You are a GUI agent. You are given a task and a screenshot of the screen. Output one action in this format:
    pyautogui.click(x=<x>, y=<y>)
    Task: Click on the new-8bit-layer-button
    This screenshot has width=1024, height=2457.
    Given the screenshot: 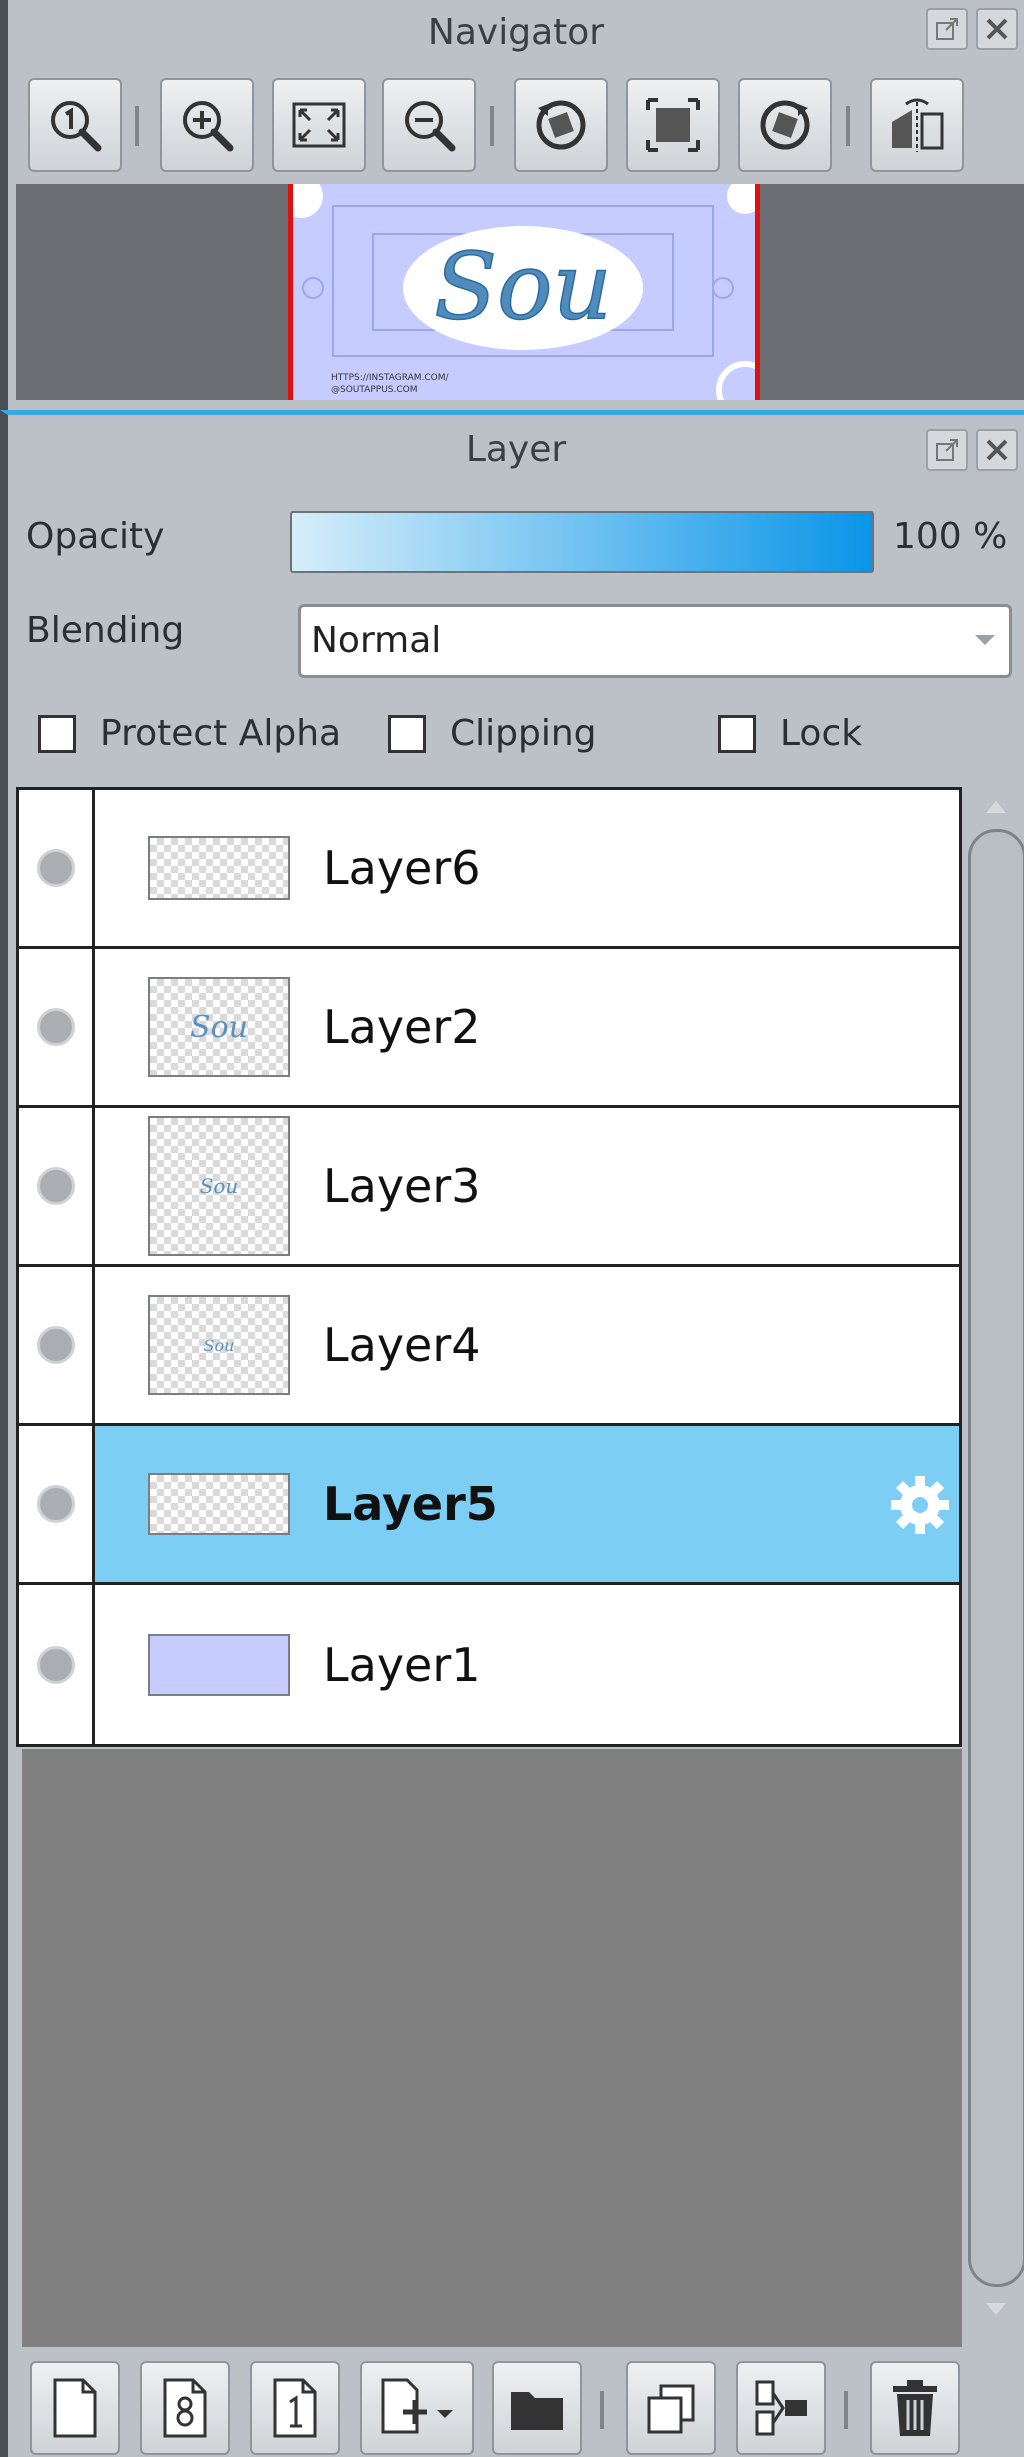 What is the action you would take?
    pyautogui.click(x=185, y=2408)
    